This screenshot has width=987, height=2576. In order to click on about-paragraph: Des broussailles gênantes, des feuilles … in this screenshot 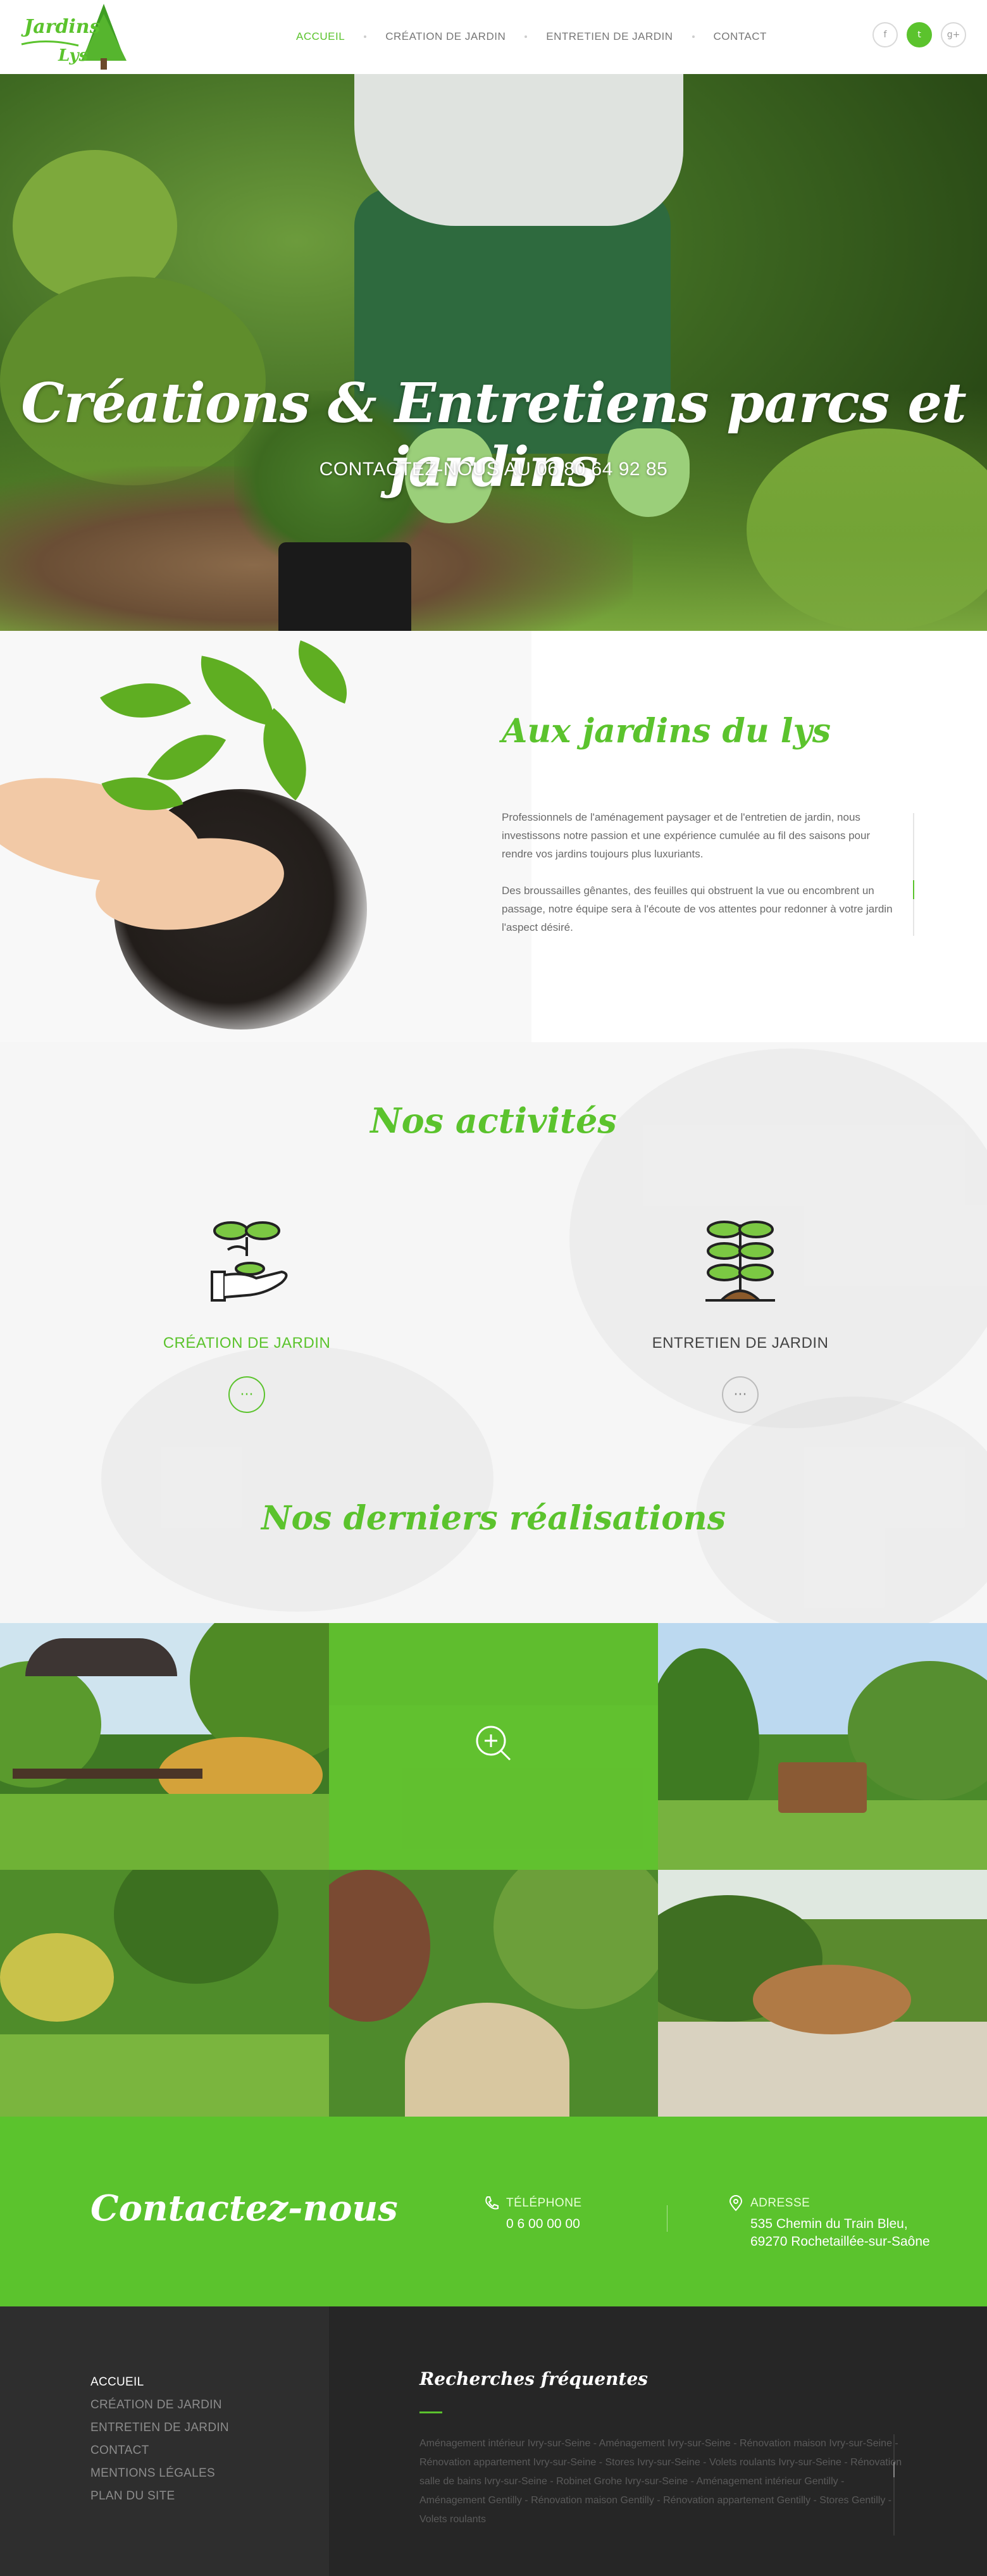, I will do `click(697, 909)`.